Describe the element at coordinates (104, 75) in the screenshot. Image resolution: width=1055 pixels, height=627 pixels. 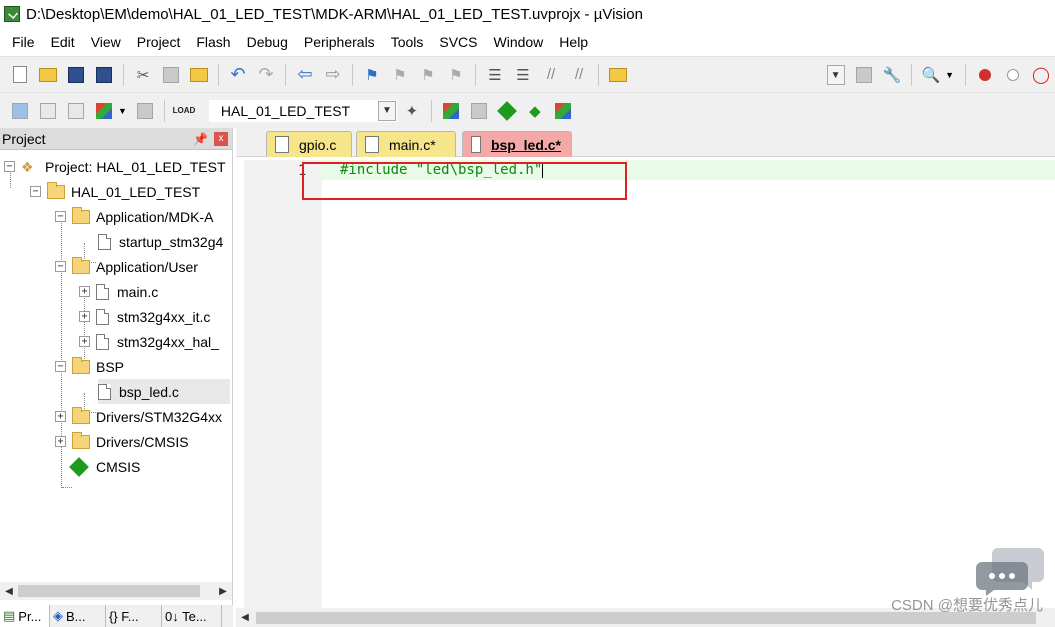
I see `save-all-button` at that location.